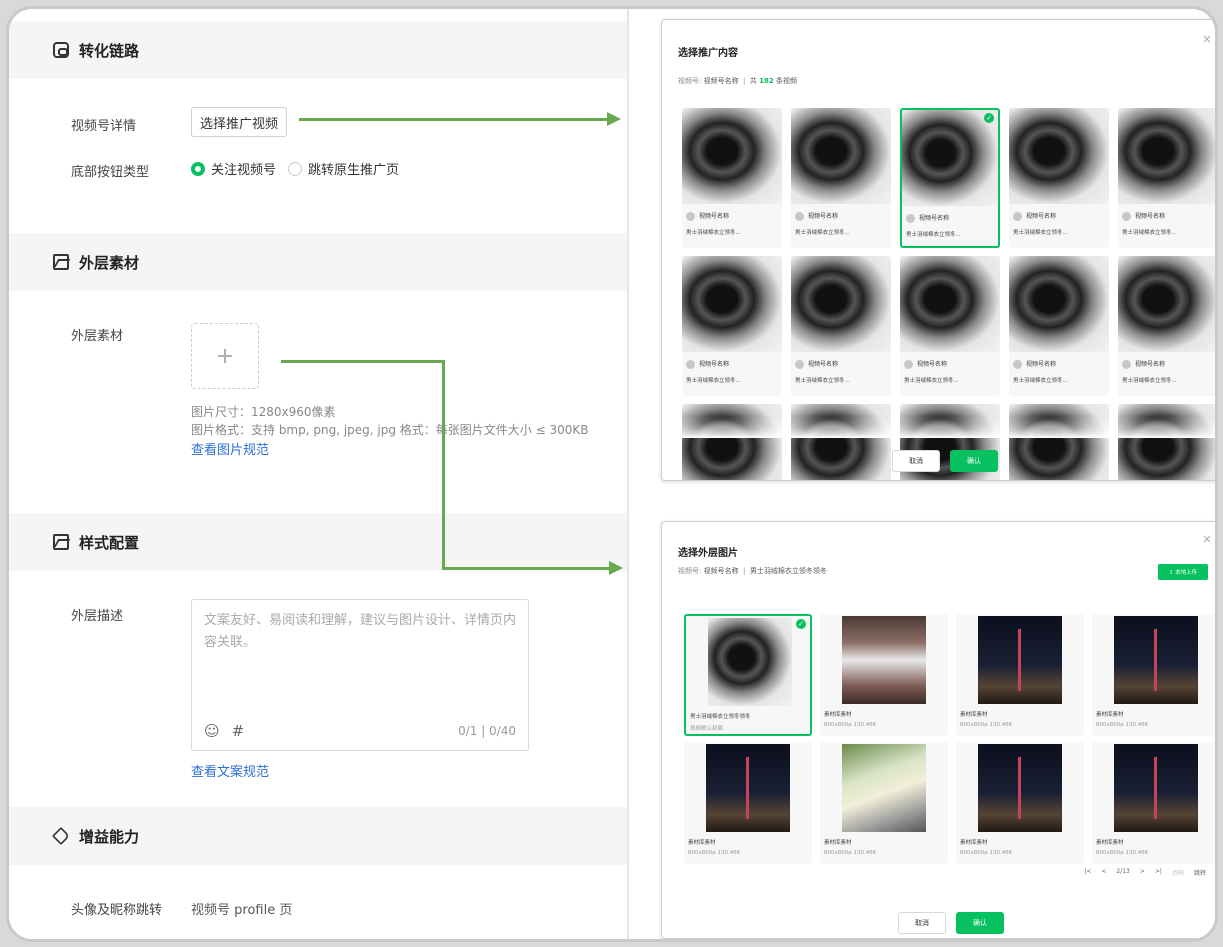 The width and height of the screenshot is (1223, 947). Describe the element at coordinates (198, 168) in the screenshot. I see `radio-dot-selected` at that location.